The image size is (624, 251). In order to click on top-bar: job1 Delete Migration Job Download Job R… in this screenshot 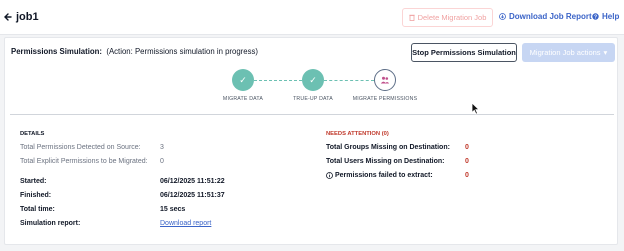, I will do `click(312, 17)`.